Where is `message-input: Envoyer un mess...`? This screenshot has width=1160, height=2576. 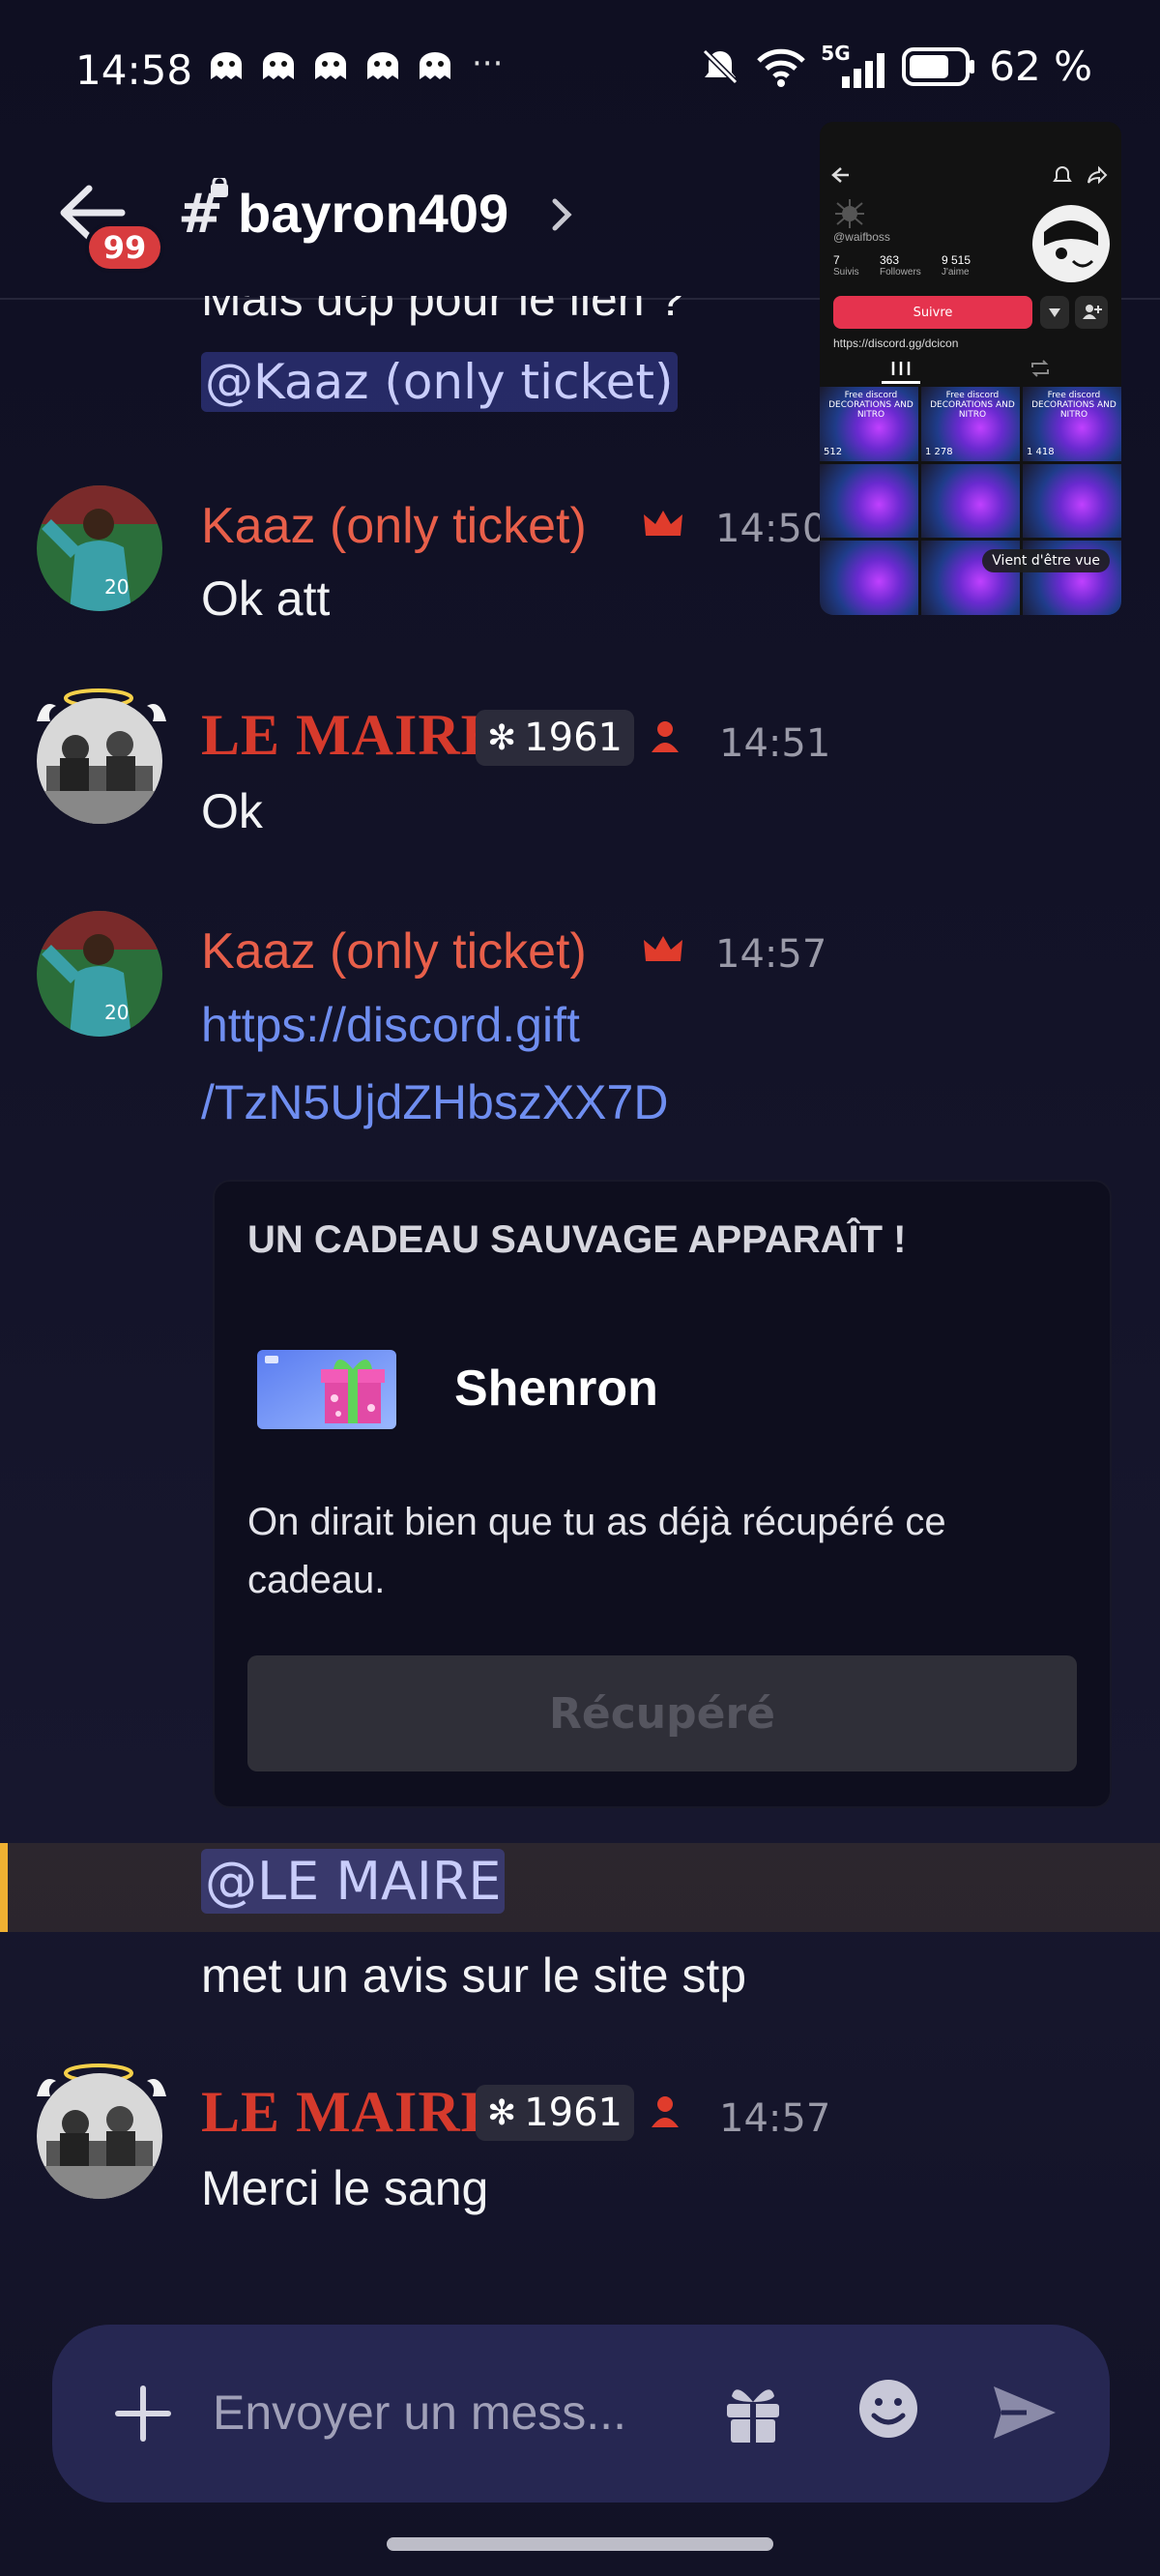 message-input: Envoyer un mess... is located at coordinates (420, 2413).